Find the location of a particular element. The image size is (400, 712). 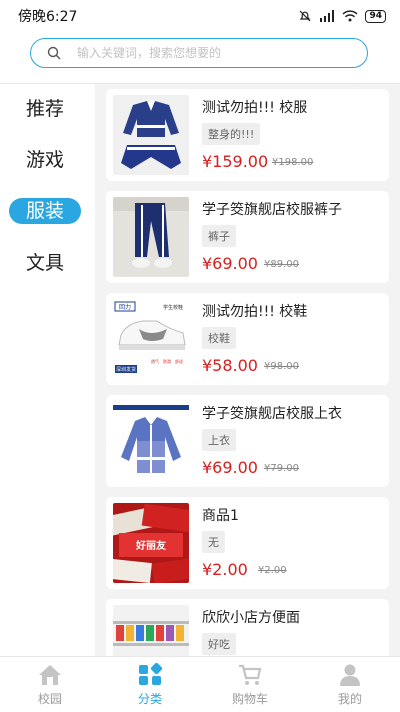

product-image-pants is located at coordinates (151, 237).